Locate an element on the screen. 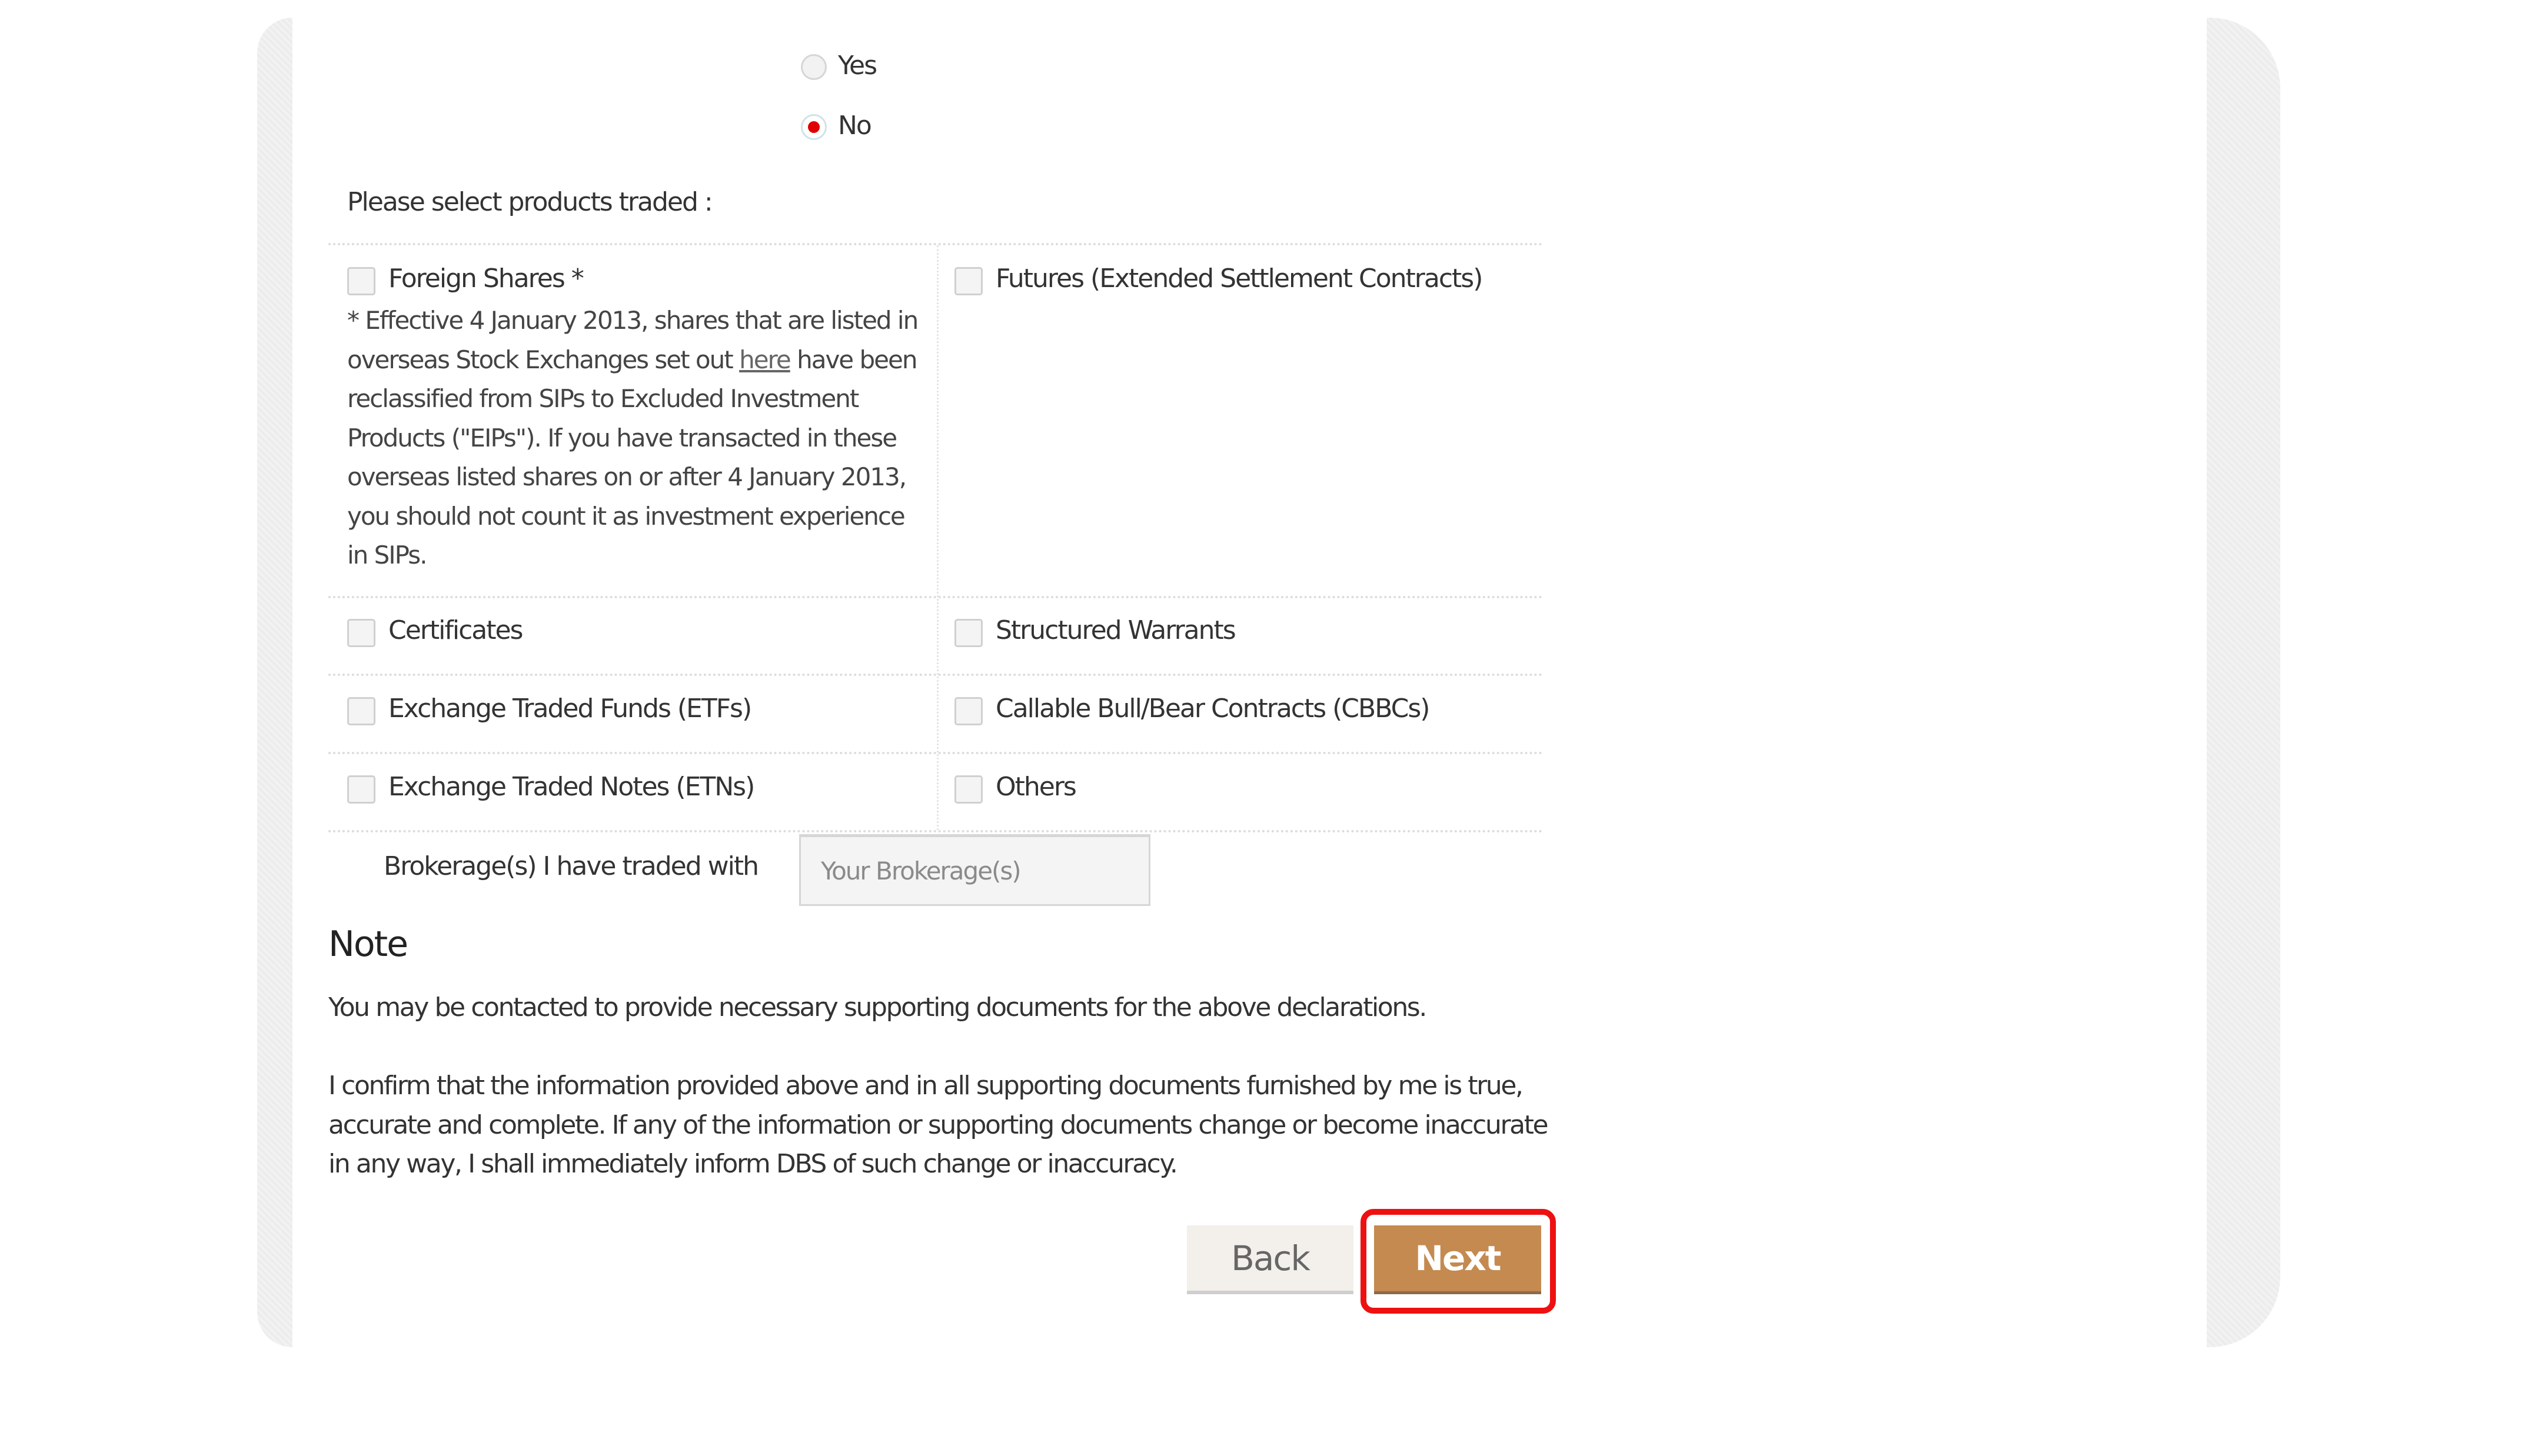 The width and height of the screenshot is (2528, 1456). checkbox-certificates is located at coordinates (361, 633).